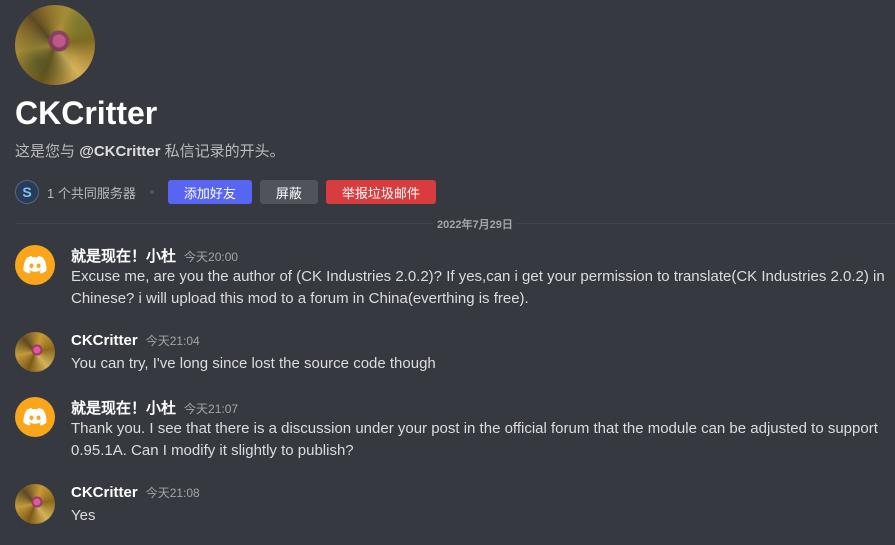 The height and width of the screenshot is (545, 895). What do you see at coordinates (380, 192) in the screenshot?
I see `report-spam-button: 举报垃圾邮件` at bounding box center [380, 192].